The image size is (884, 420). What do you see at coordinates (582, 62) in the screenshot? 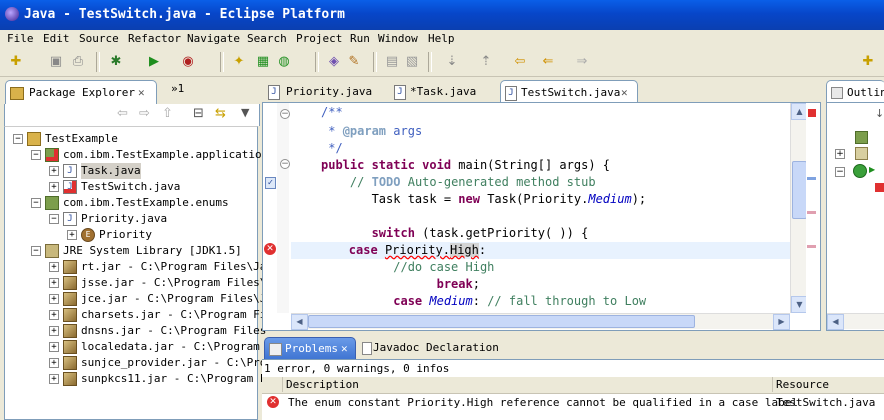
I see `forward-icon: ⇒` at bounding box center [582, 62].